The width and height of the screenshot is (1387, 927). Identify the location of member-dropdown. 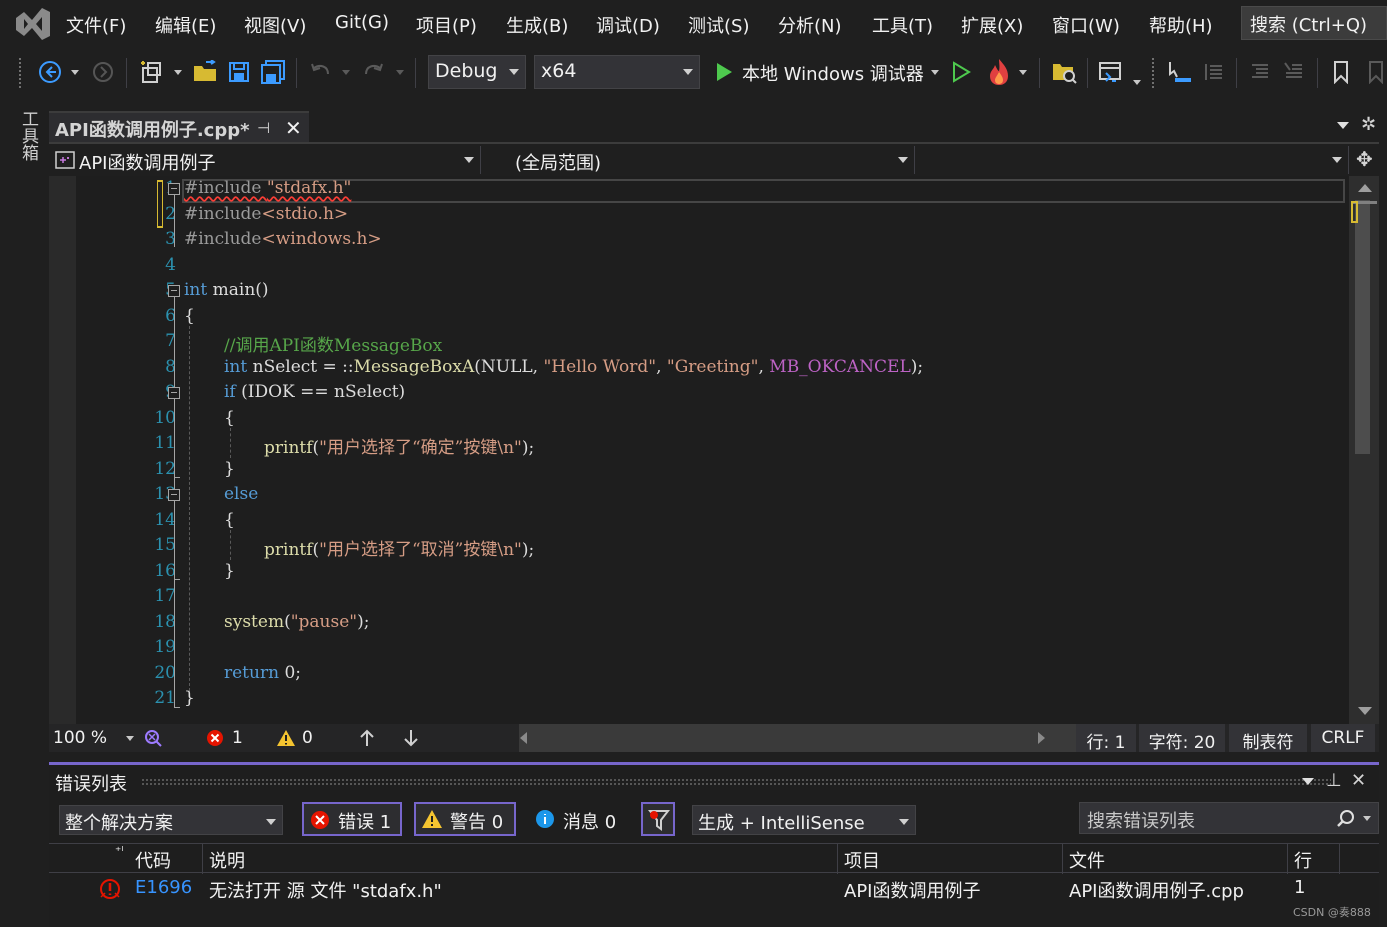
(1134, 160).